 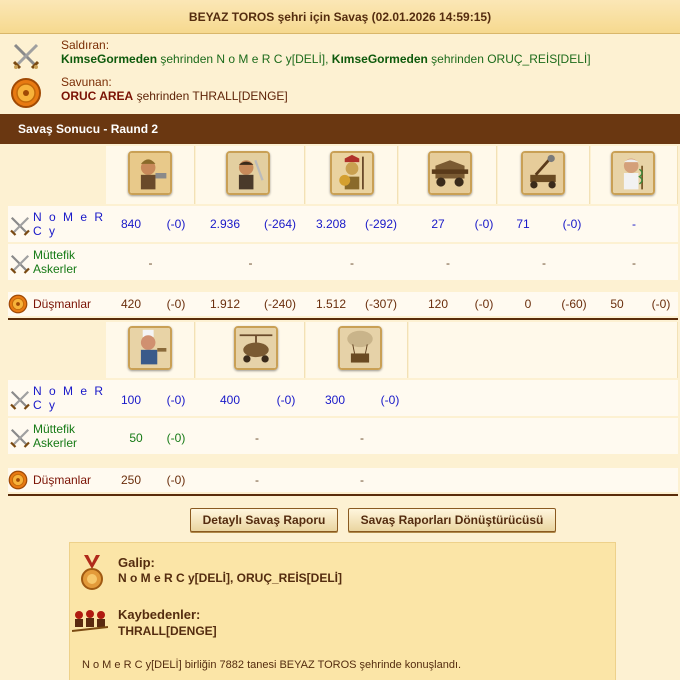 What do you see at coordinates (528, 304) in the screenshot?
I see `enemy-count: 0` at bounding box center [528, 304].